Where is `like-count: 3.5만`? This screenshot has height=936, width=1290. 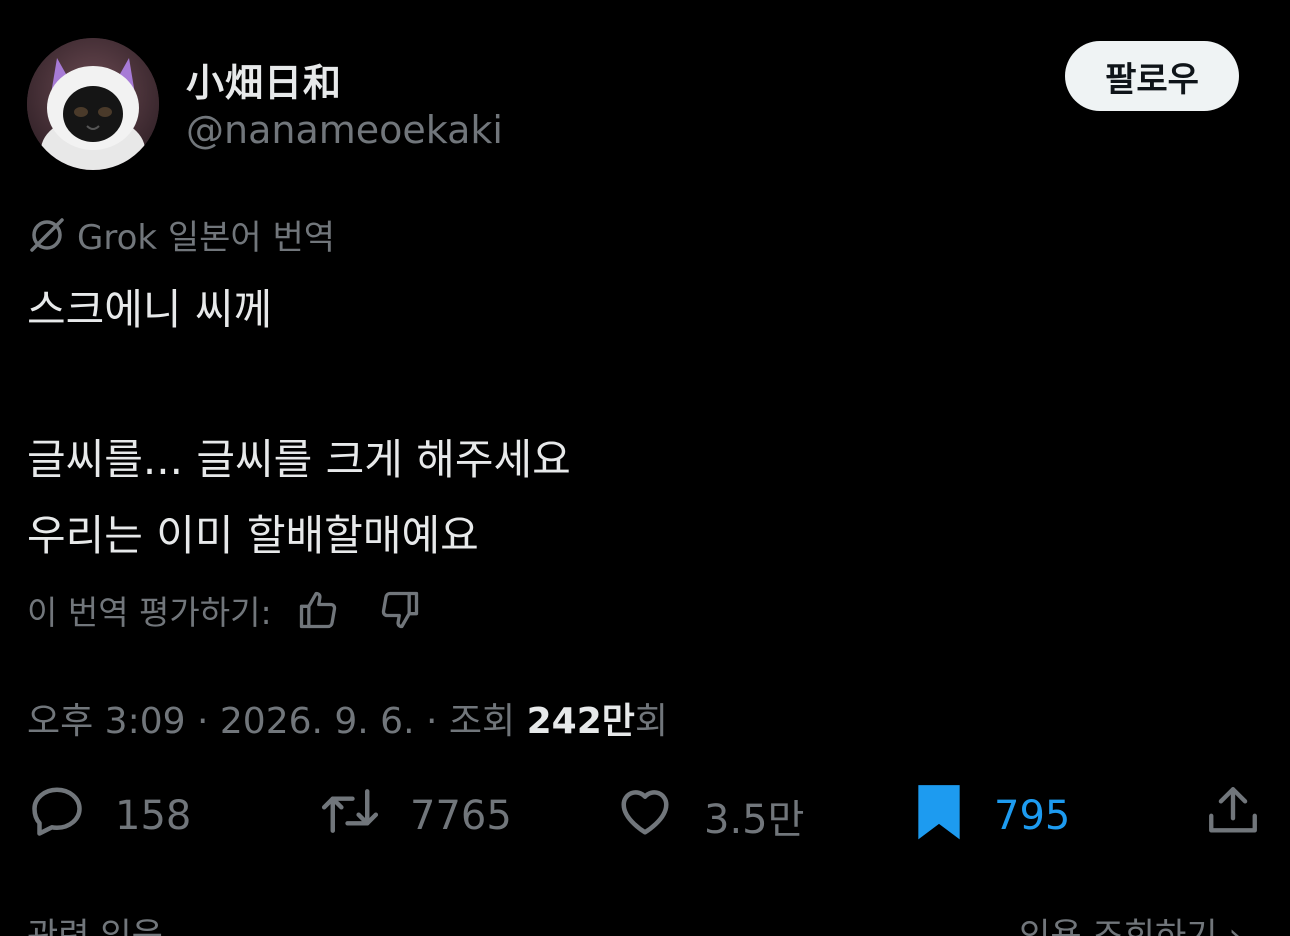
like-count: 3.5만 is located at coordinates (754, 820).